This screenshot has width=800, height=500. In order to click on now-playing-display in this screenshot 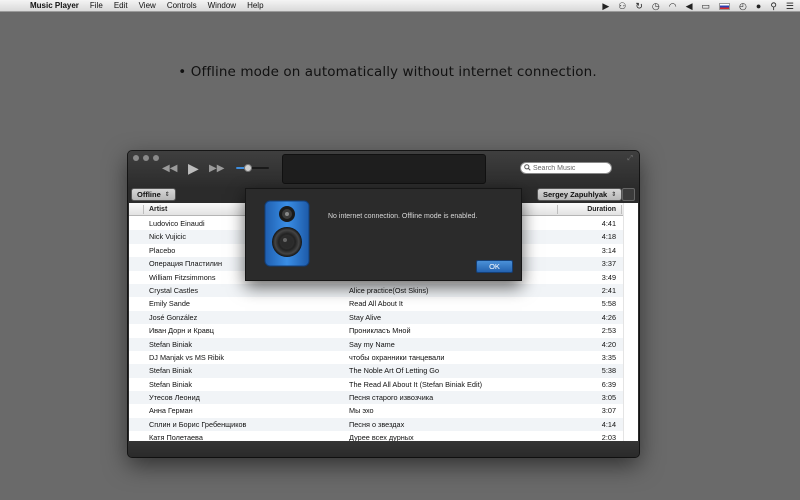, I will do `click(384, 169)`.